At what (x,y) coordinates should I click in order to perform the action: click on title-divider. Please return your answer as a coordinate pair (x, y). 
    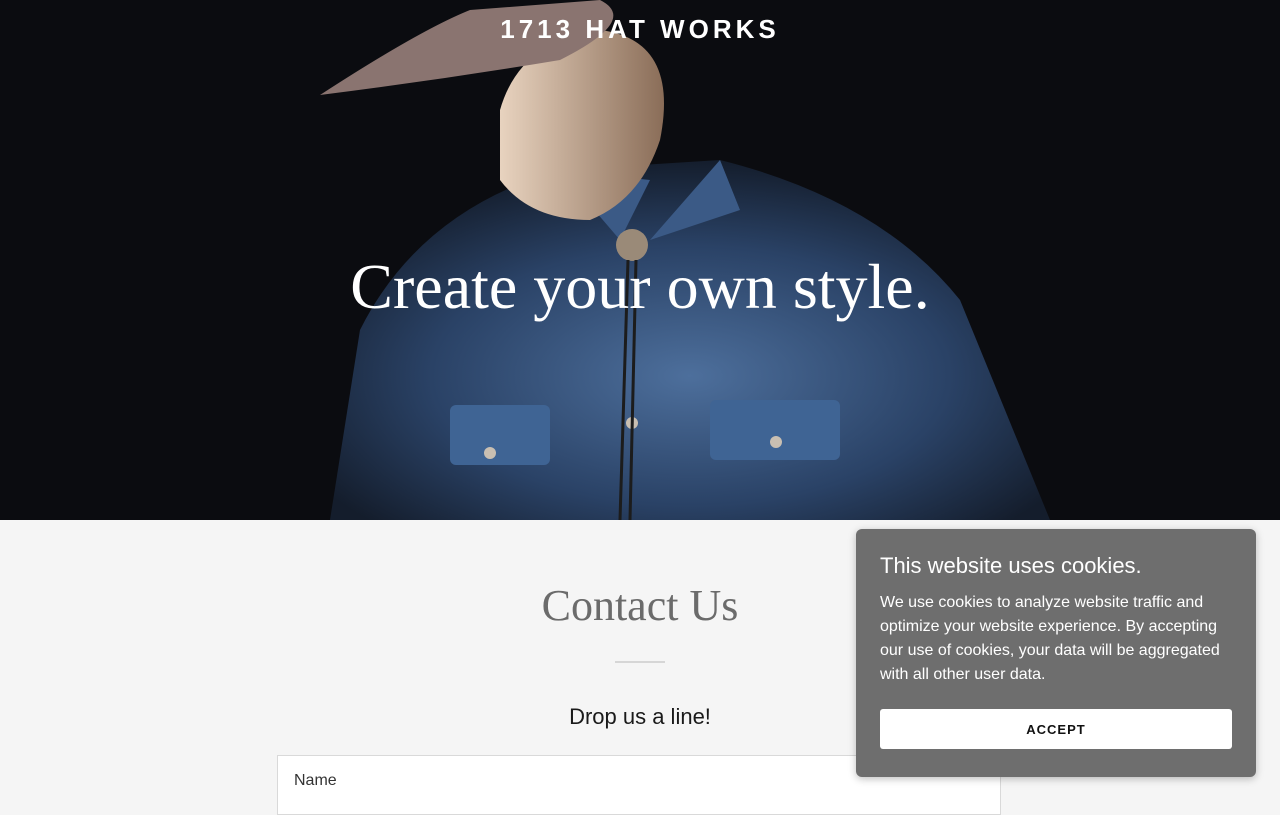
    Looking at the image, I should click on (640, 662).